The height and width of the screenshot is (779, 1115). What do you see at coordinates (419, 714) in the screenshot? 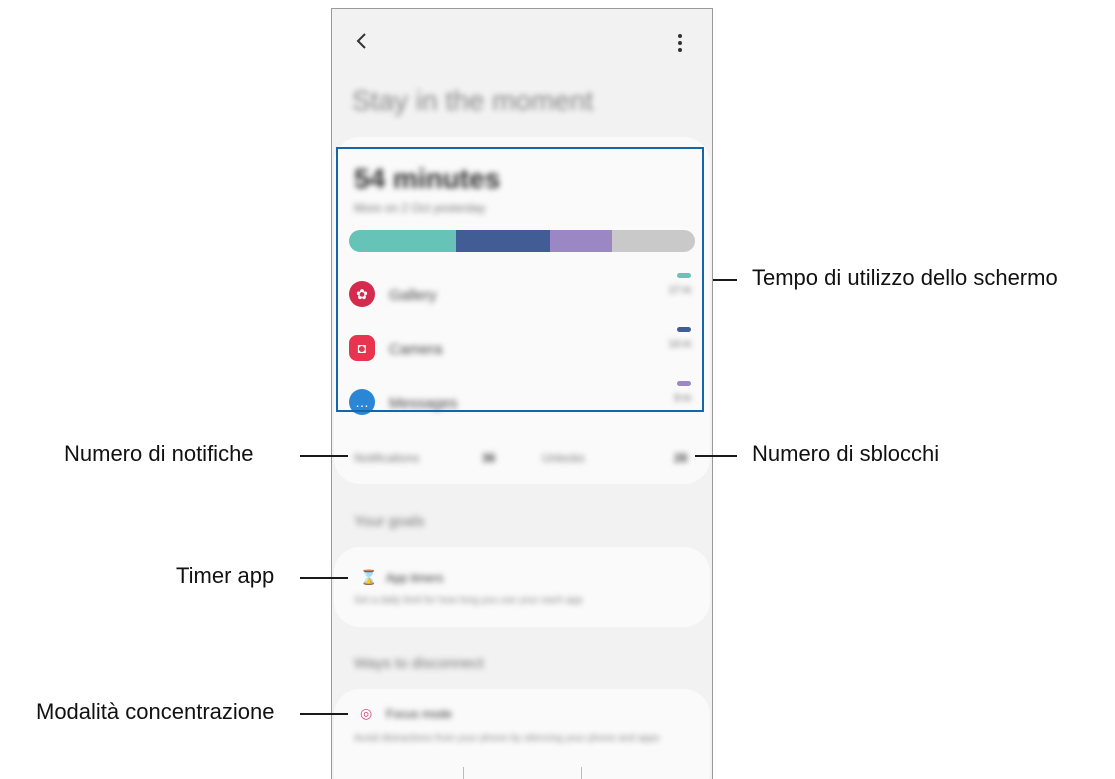
I see `focus-mode-title: Focus mode` at bounding box center [419, 714].